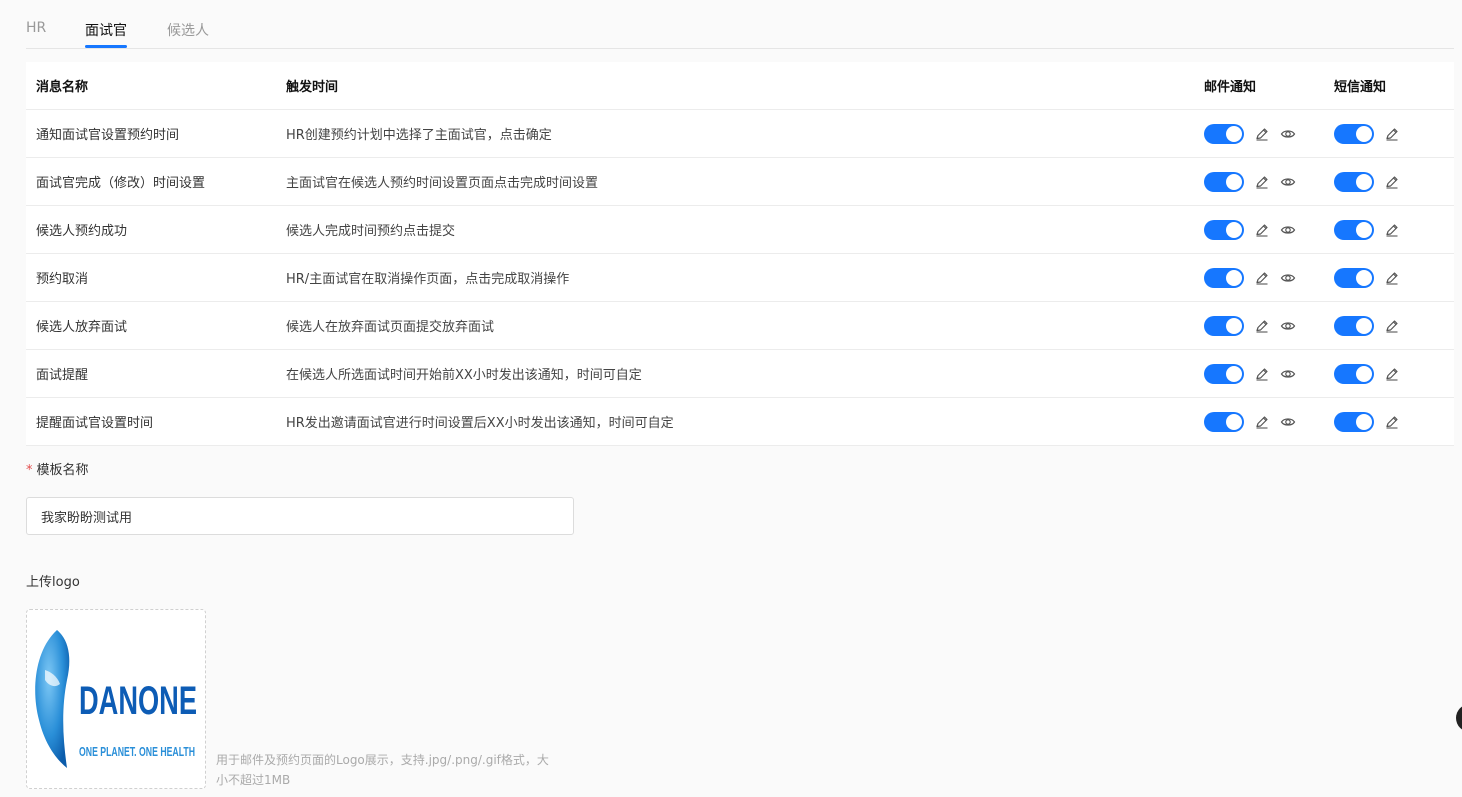 The width and height of the screenshot is (1462, 797). I want to click on upload-logo-label: 上传logo, so click(53, 582).